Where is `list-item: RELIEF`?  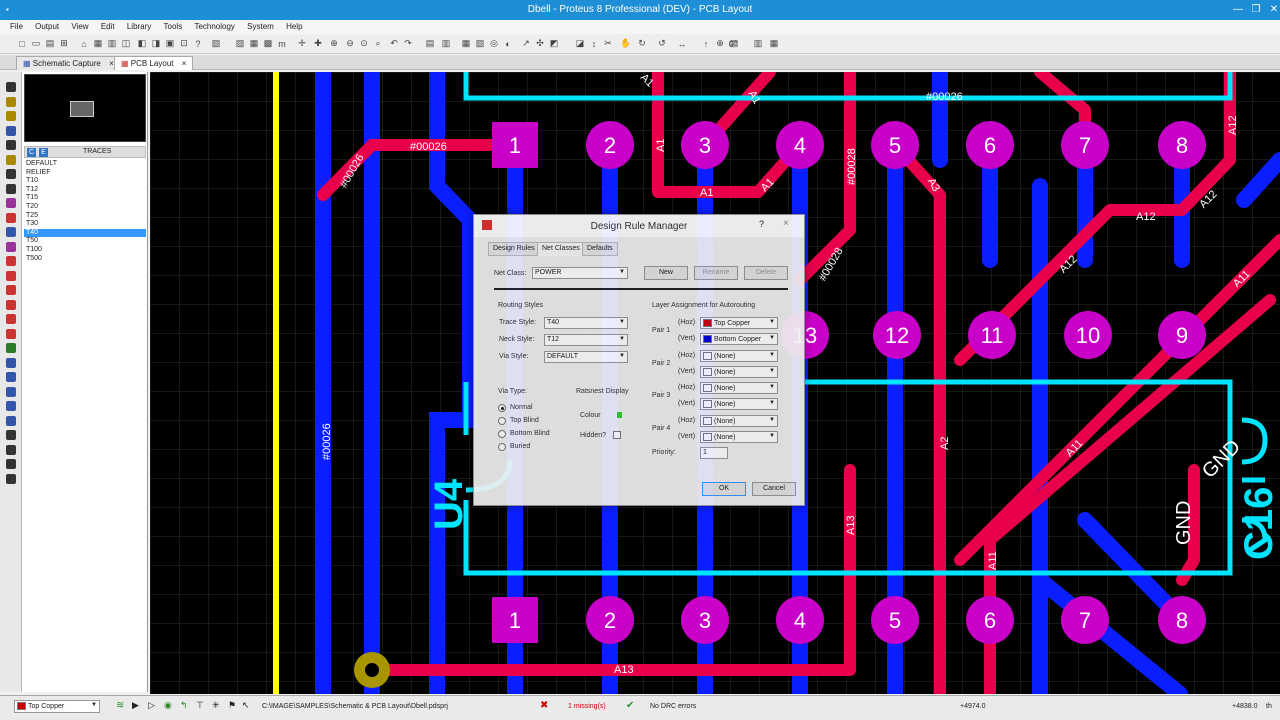
list-item: RELIEF is located at coordinates (85, 173).